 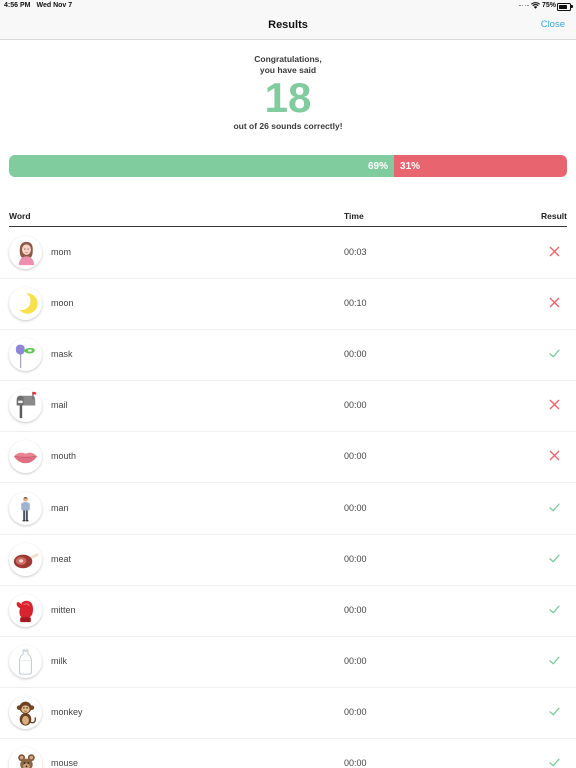 I want to click on status-bar-left: 4:56 PM Wed Nov 7, so click(x=38, y=5).